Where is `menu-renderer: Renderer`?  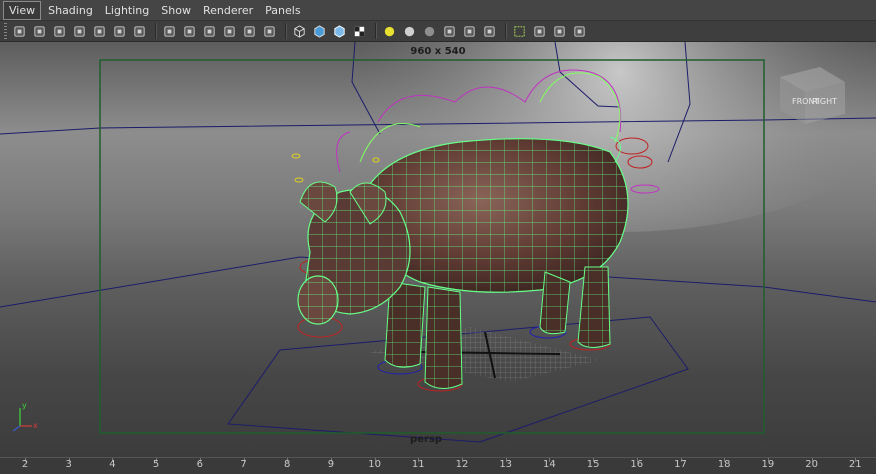 menu-renderer: Renderer is located at coordinates (228, 10).